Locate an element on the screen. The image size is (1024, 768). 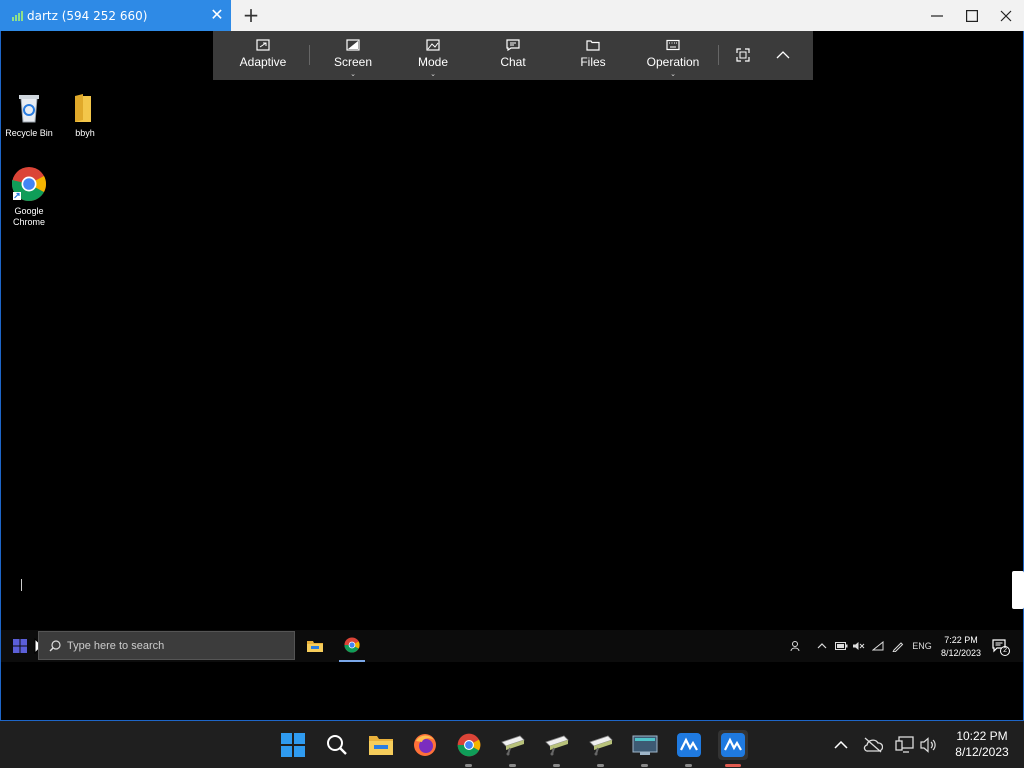
collapse-toolbar-button is located at coordinates (783, 55).